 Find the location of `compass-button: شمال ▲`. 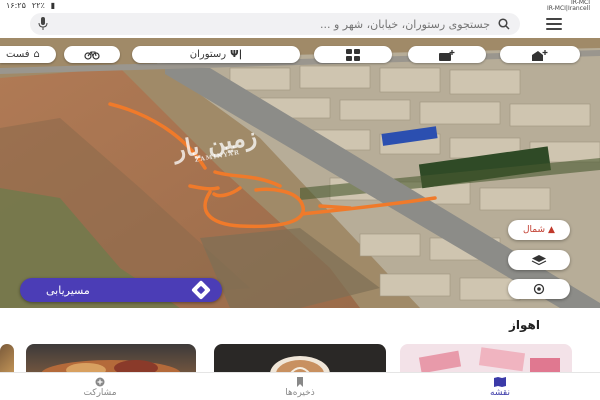

compass-button: شمال ▲ is located at coordinates (539, 230).